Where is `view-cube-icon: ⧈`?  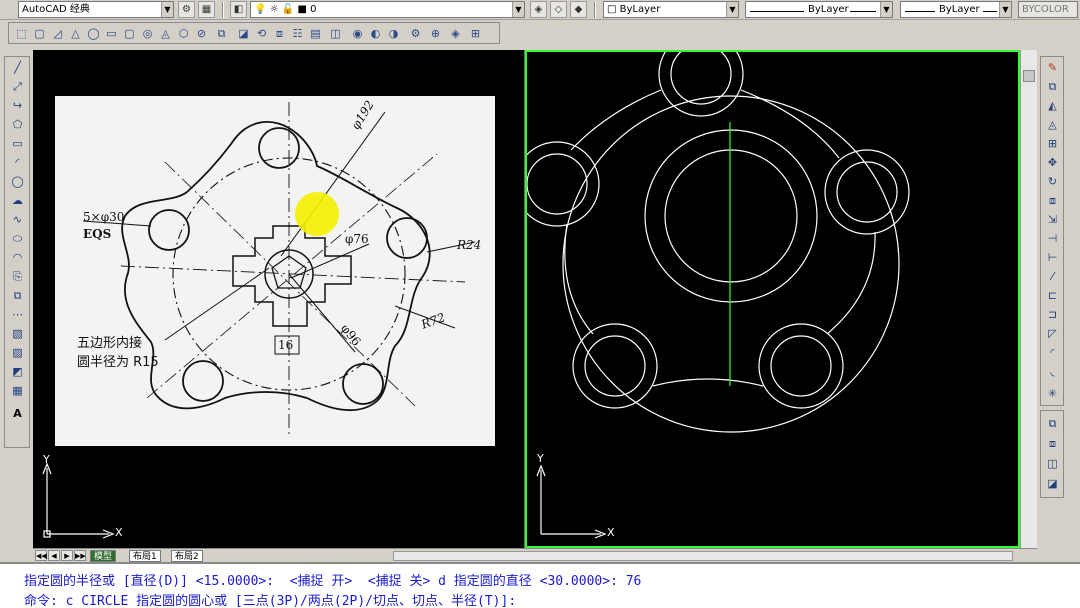
view-cube-icon: ⧈ is located at coordinates (279, 33).